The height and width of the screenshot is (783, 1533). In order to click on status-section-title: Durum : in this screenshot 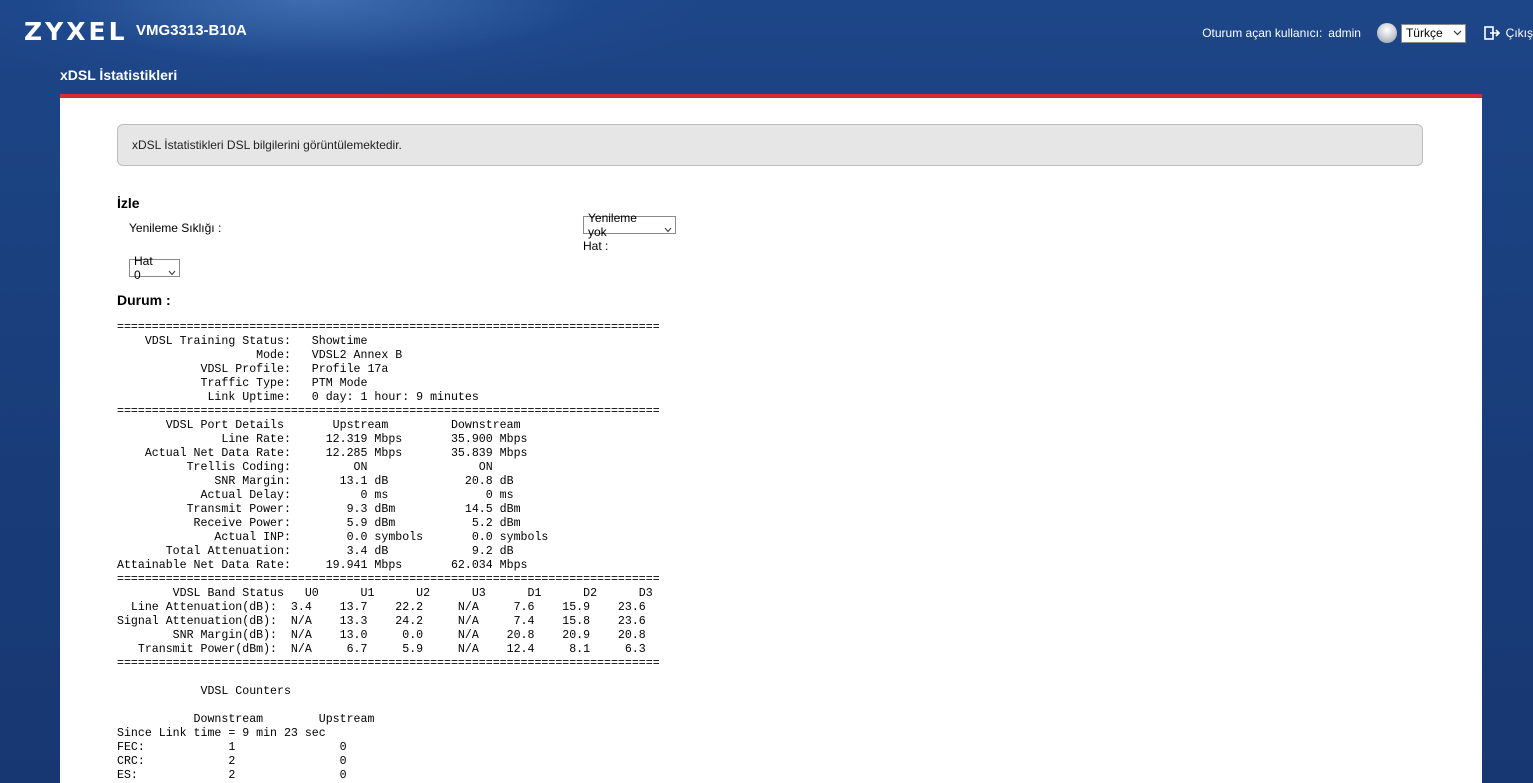, I will do `click(144, 300)`.